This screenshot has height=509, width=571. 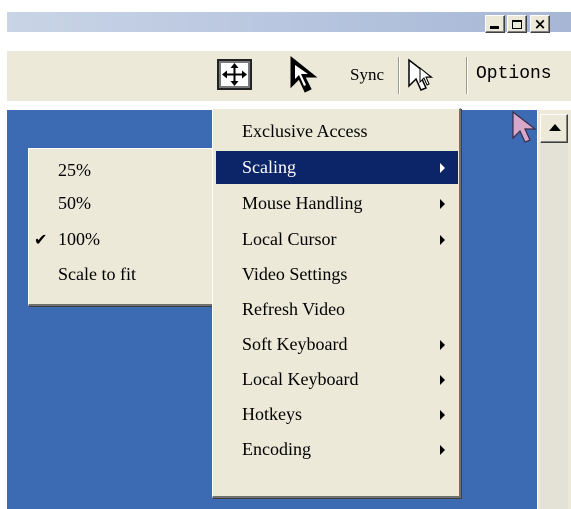 I want to click on scroll-up-button, so click(x=554, y=128).